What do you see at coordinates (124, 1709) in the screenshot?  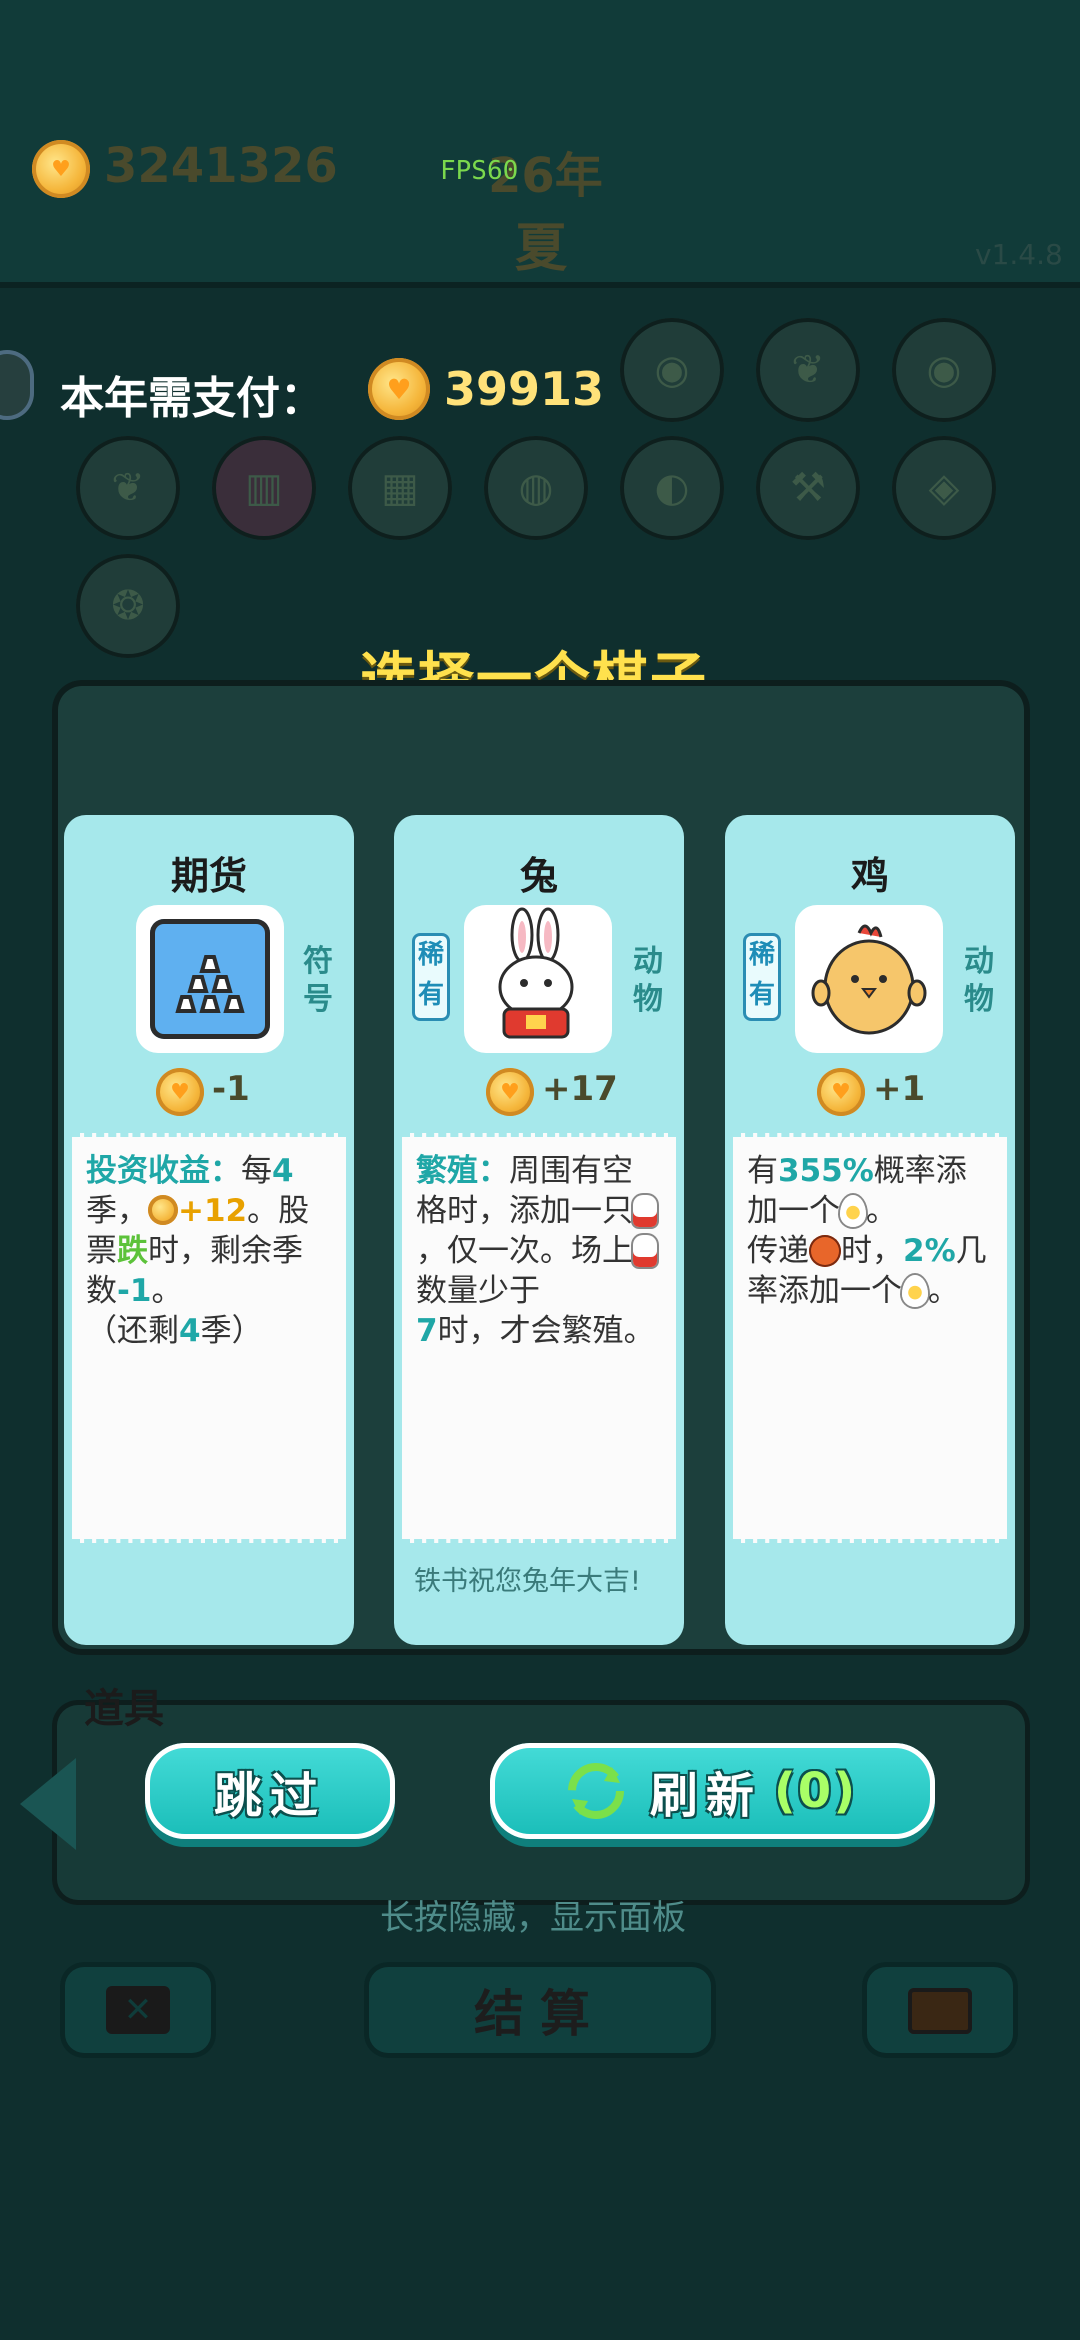 I see `tools-label: 道具` at bounding box center [124, 1709].